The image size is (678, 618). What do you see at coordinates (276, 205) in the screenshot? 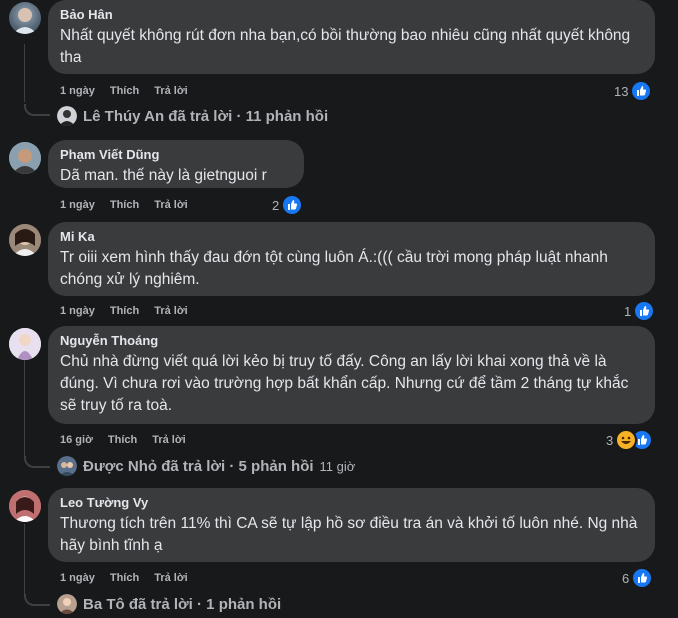
I see `reaction-count: 2` at bounding box center [276, 205].